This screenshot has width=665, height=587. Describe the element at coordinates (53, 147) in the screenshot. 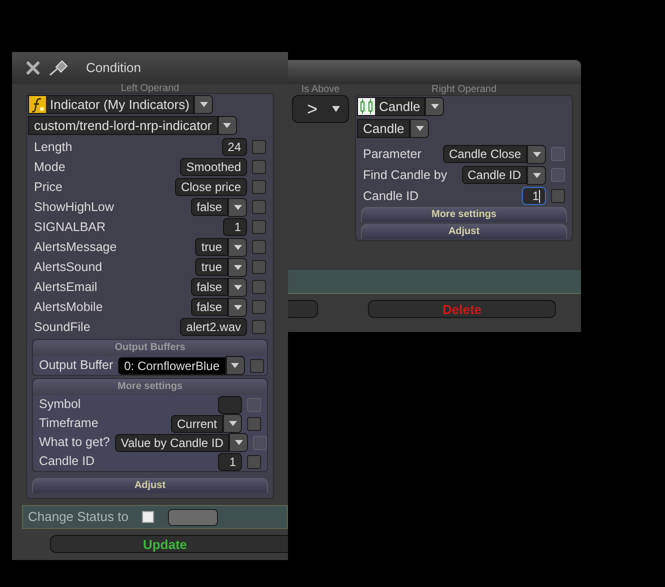

I see `param-label: Length` at that location.